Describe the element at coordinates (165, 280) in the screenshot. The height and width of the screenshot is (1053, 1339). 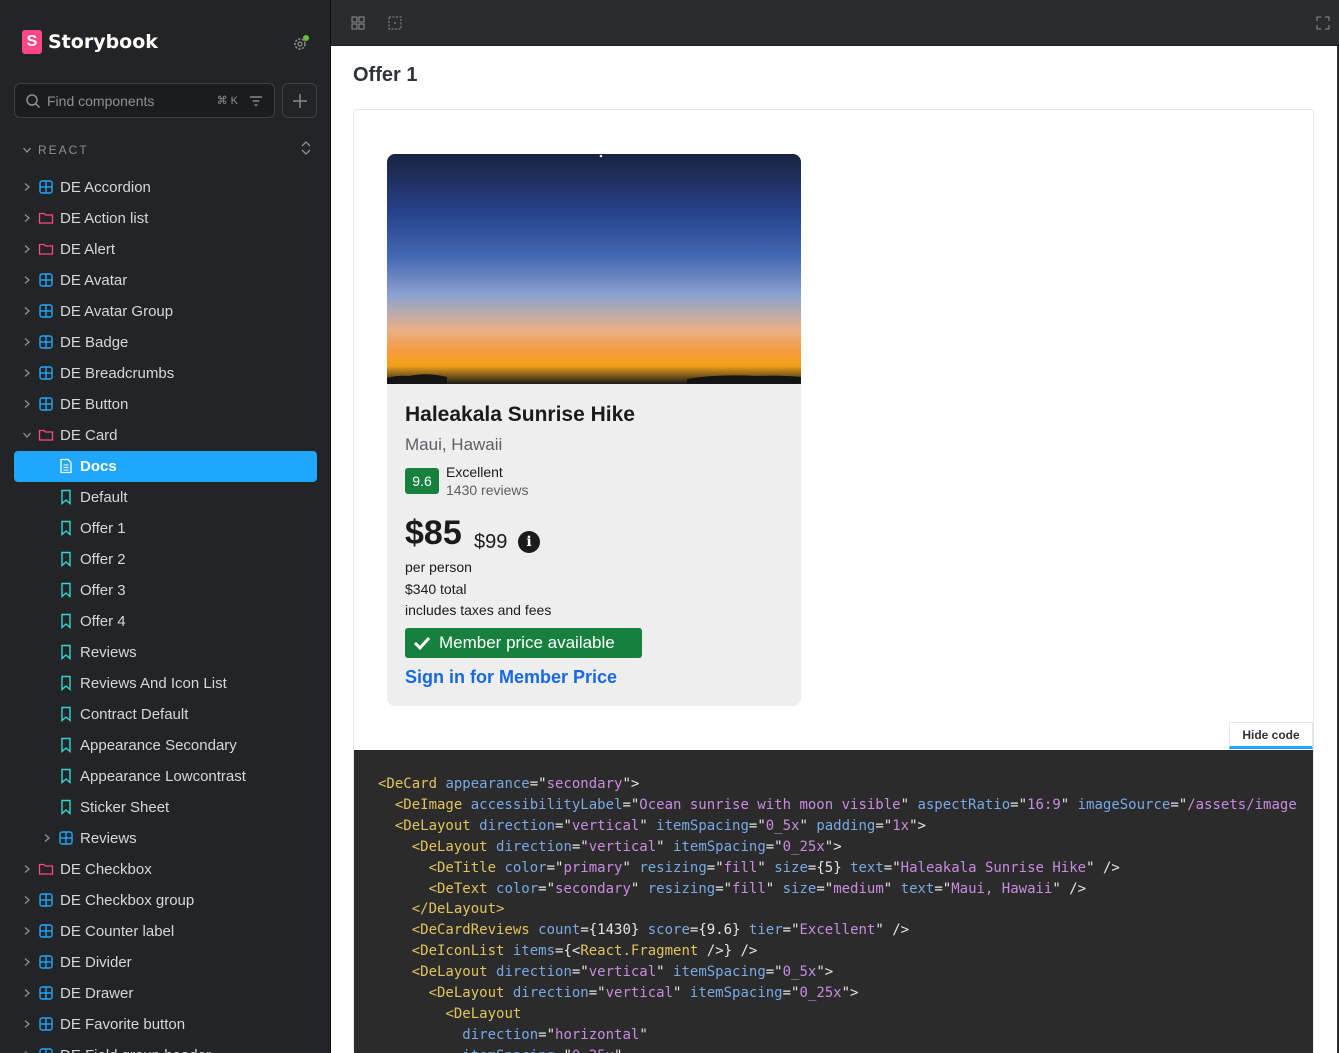
I see `sidebar-item: DE Avatar` at that location.